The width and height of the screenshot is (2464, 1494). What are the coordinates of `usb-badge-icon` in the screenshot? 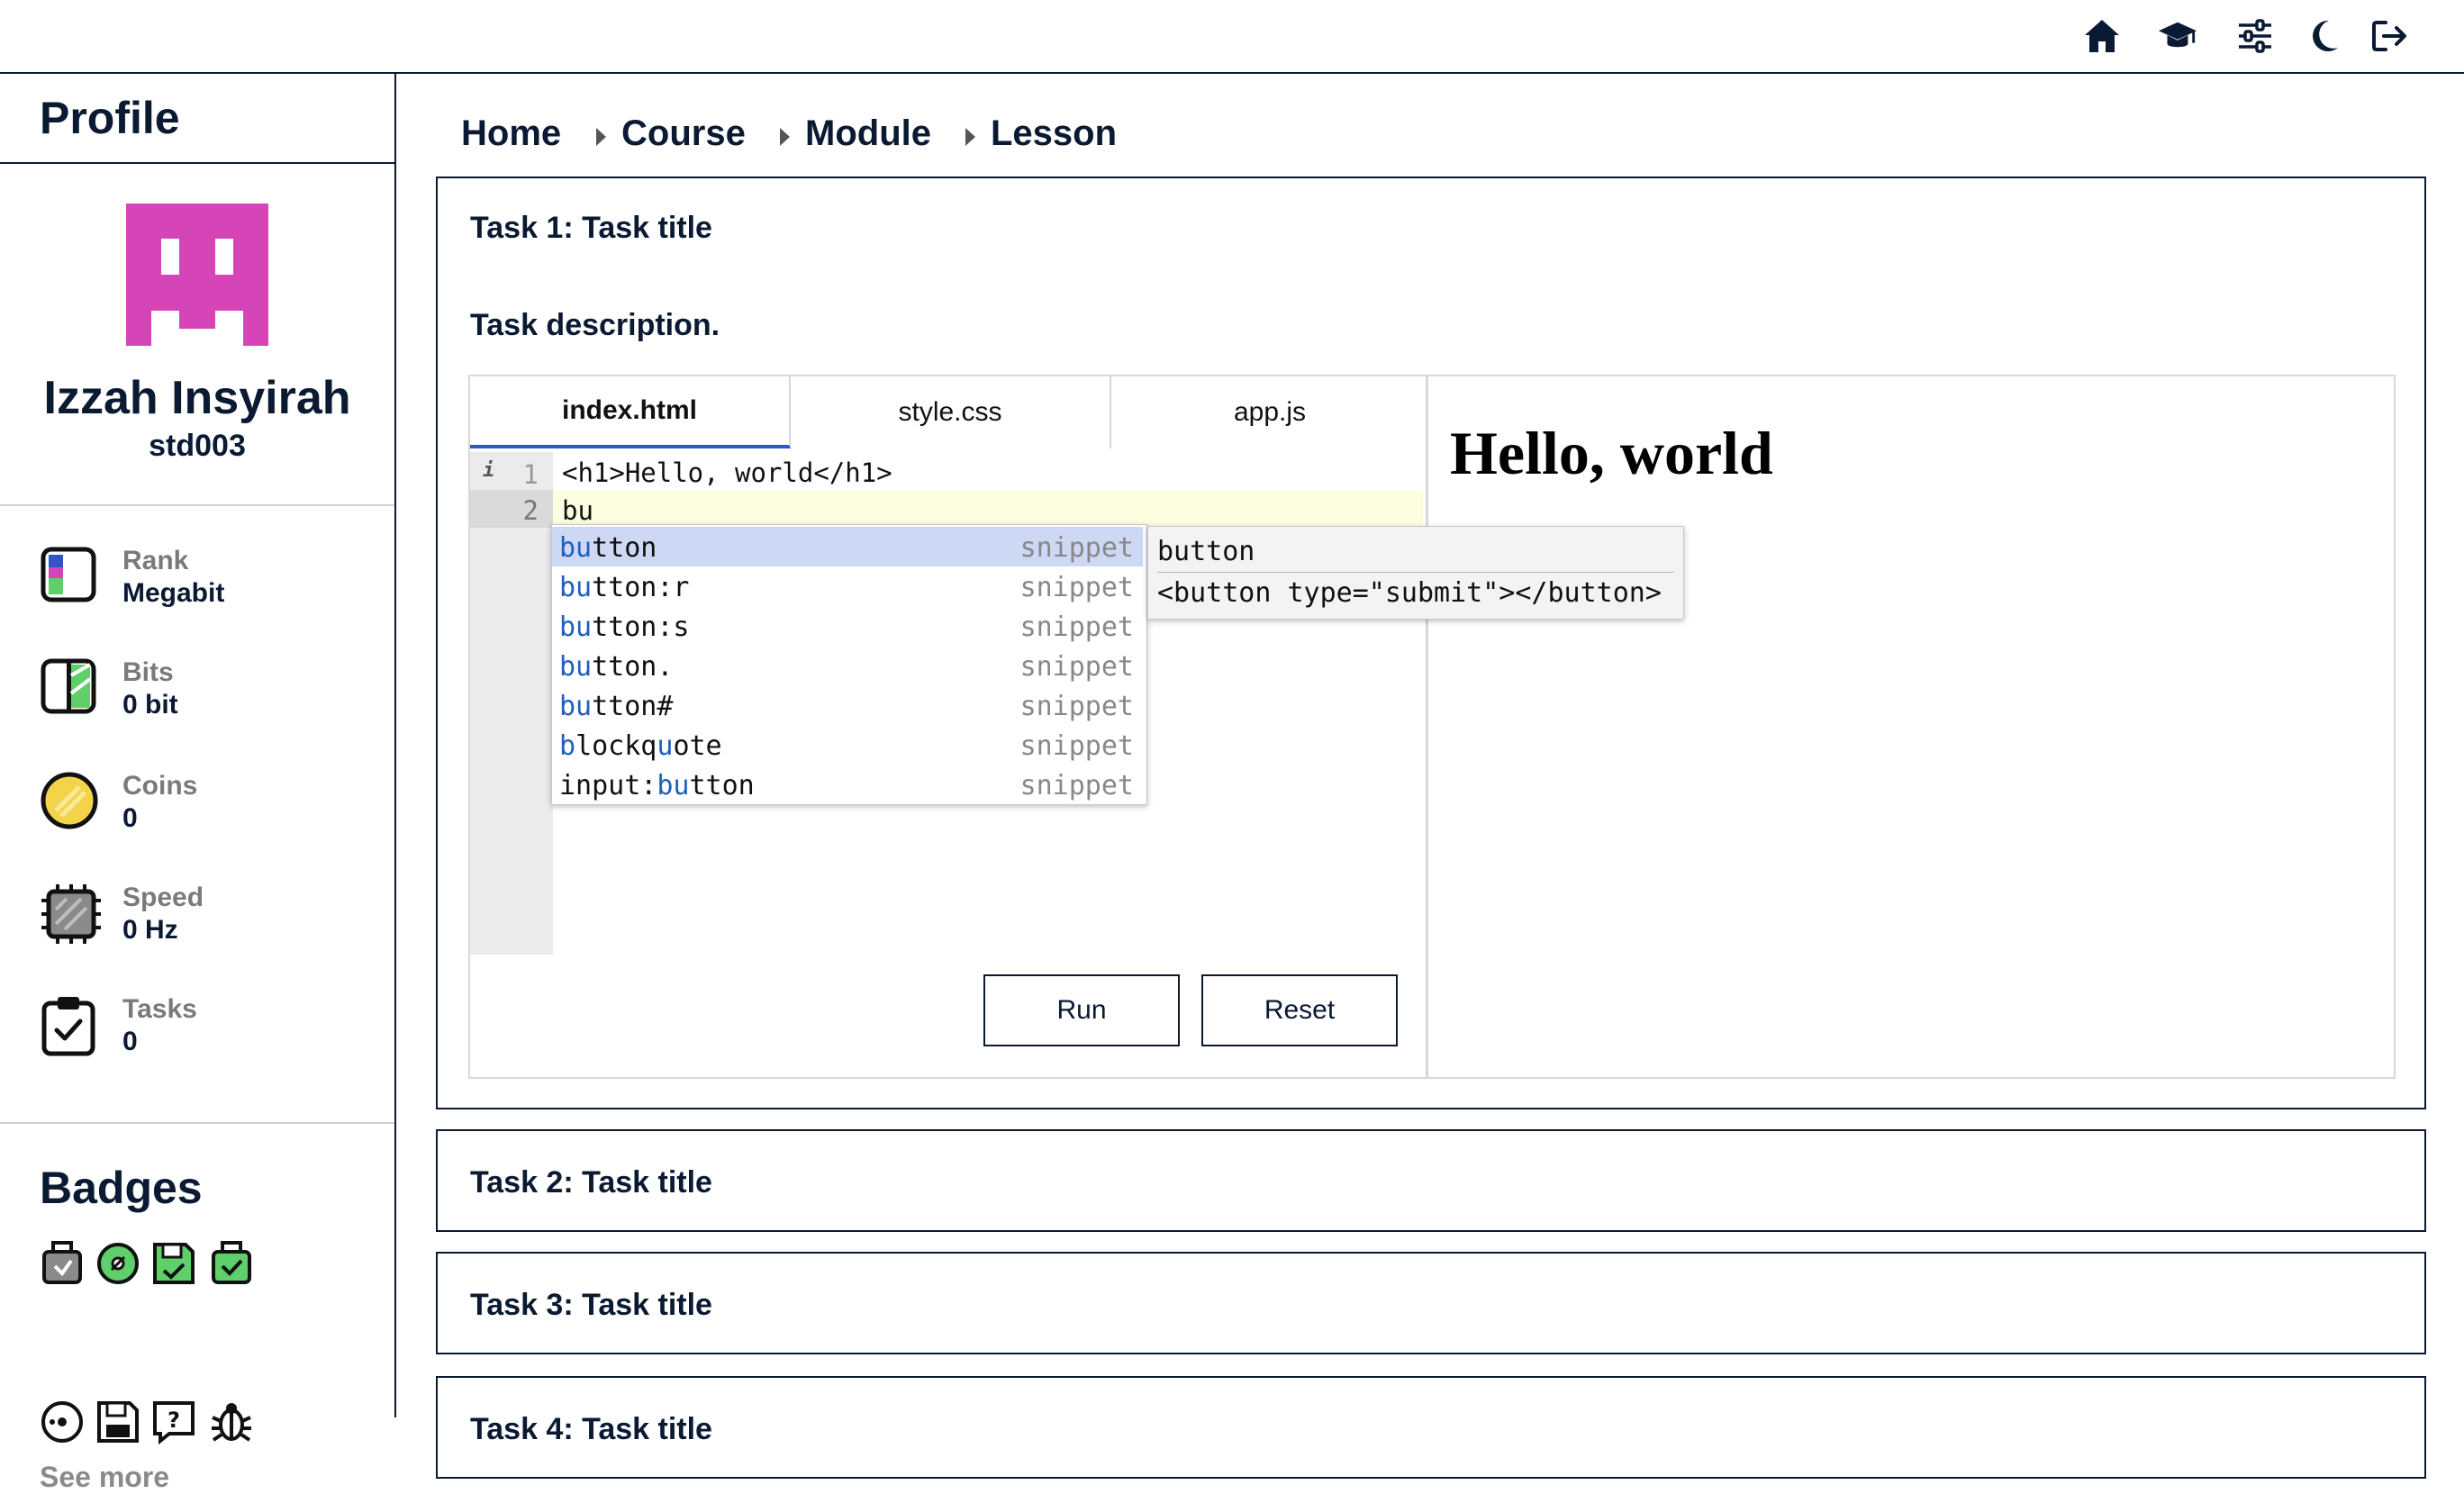 It's located at (62, 1263).